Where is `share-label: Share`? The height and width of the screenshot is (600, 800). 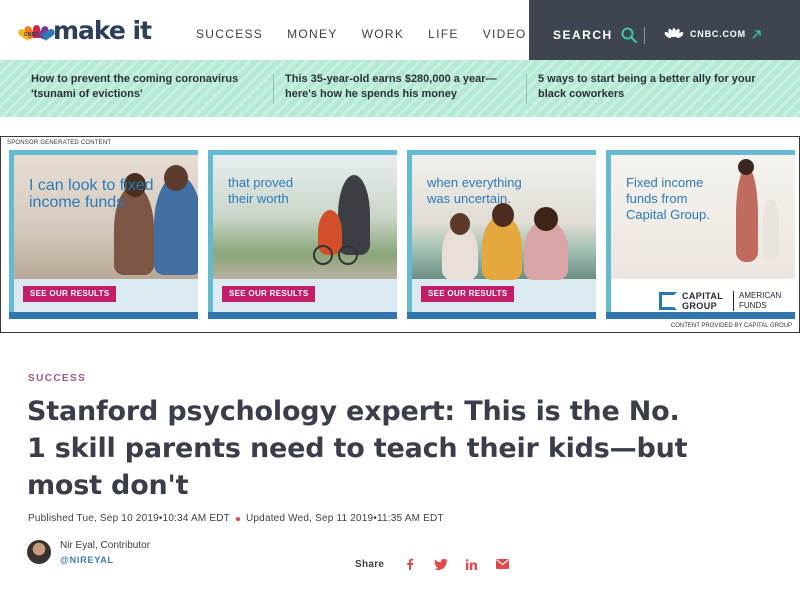 share-label: Share is located at coordinates (370, 564).